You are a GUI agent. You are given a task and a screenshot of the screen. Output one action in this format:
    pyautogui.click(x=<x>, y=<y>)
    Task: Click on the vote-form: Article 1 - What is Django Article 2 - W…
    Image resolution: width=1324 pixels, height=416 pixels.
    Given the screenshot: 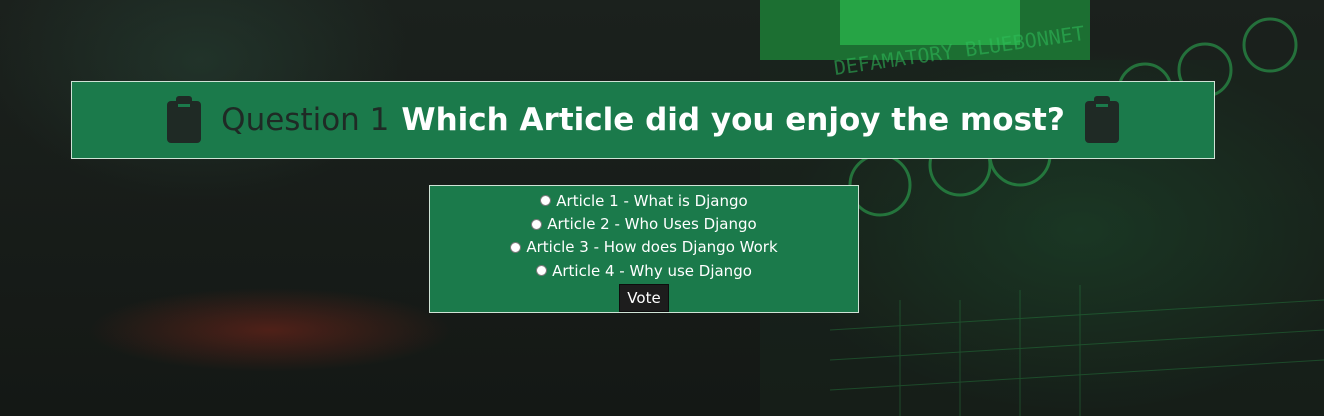 What is the action you would take?
    pyautogui.click(x=644, y=249)
    